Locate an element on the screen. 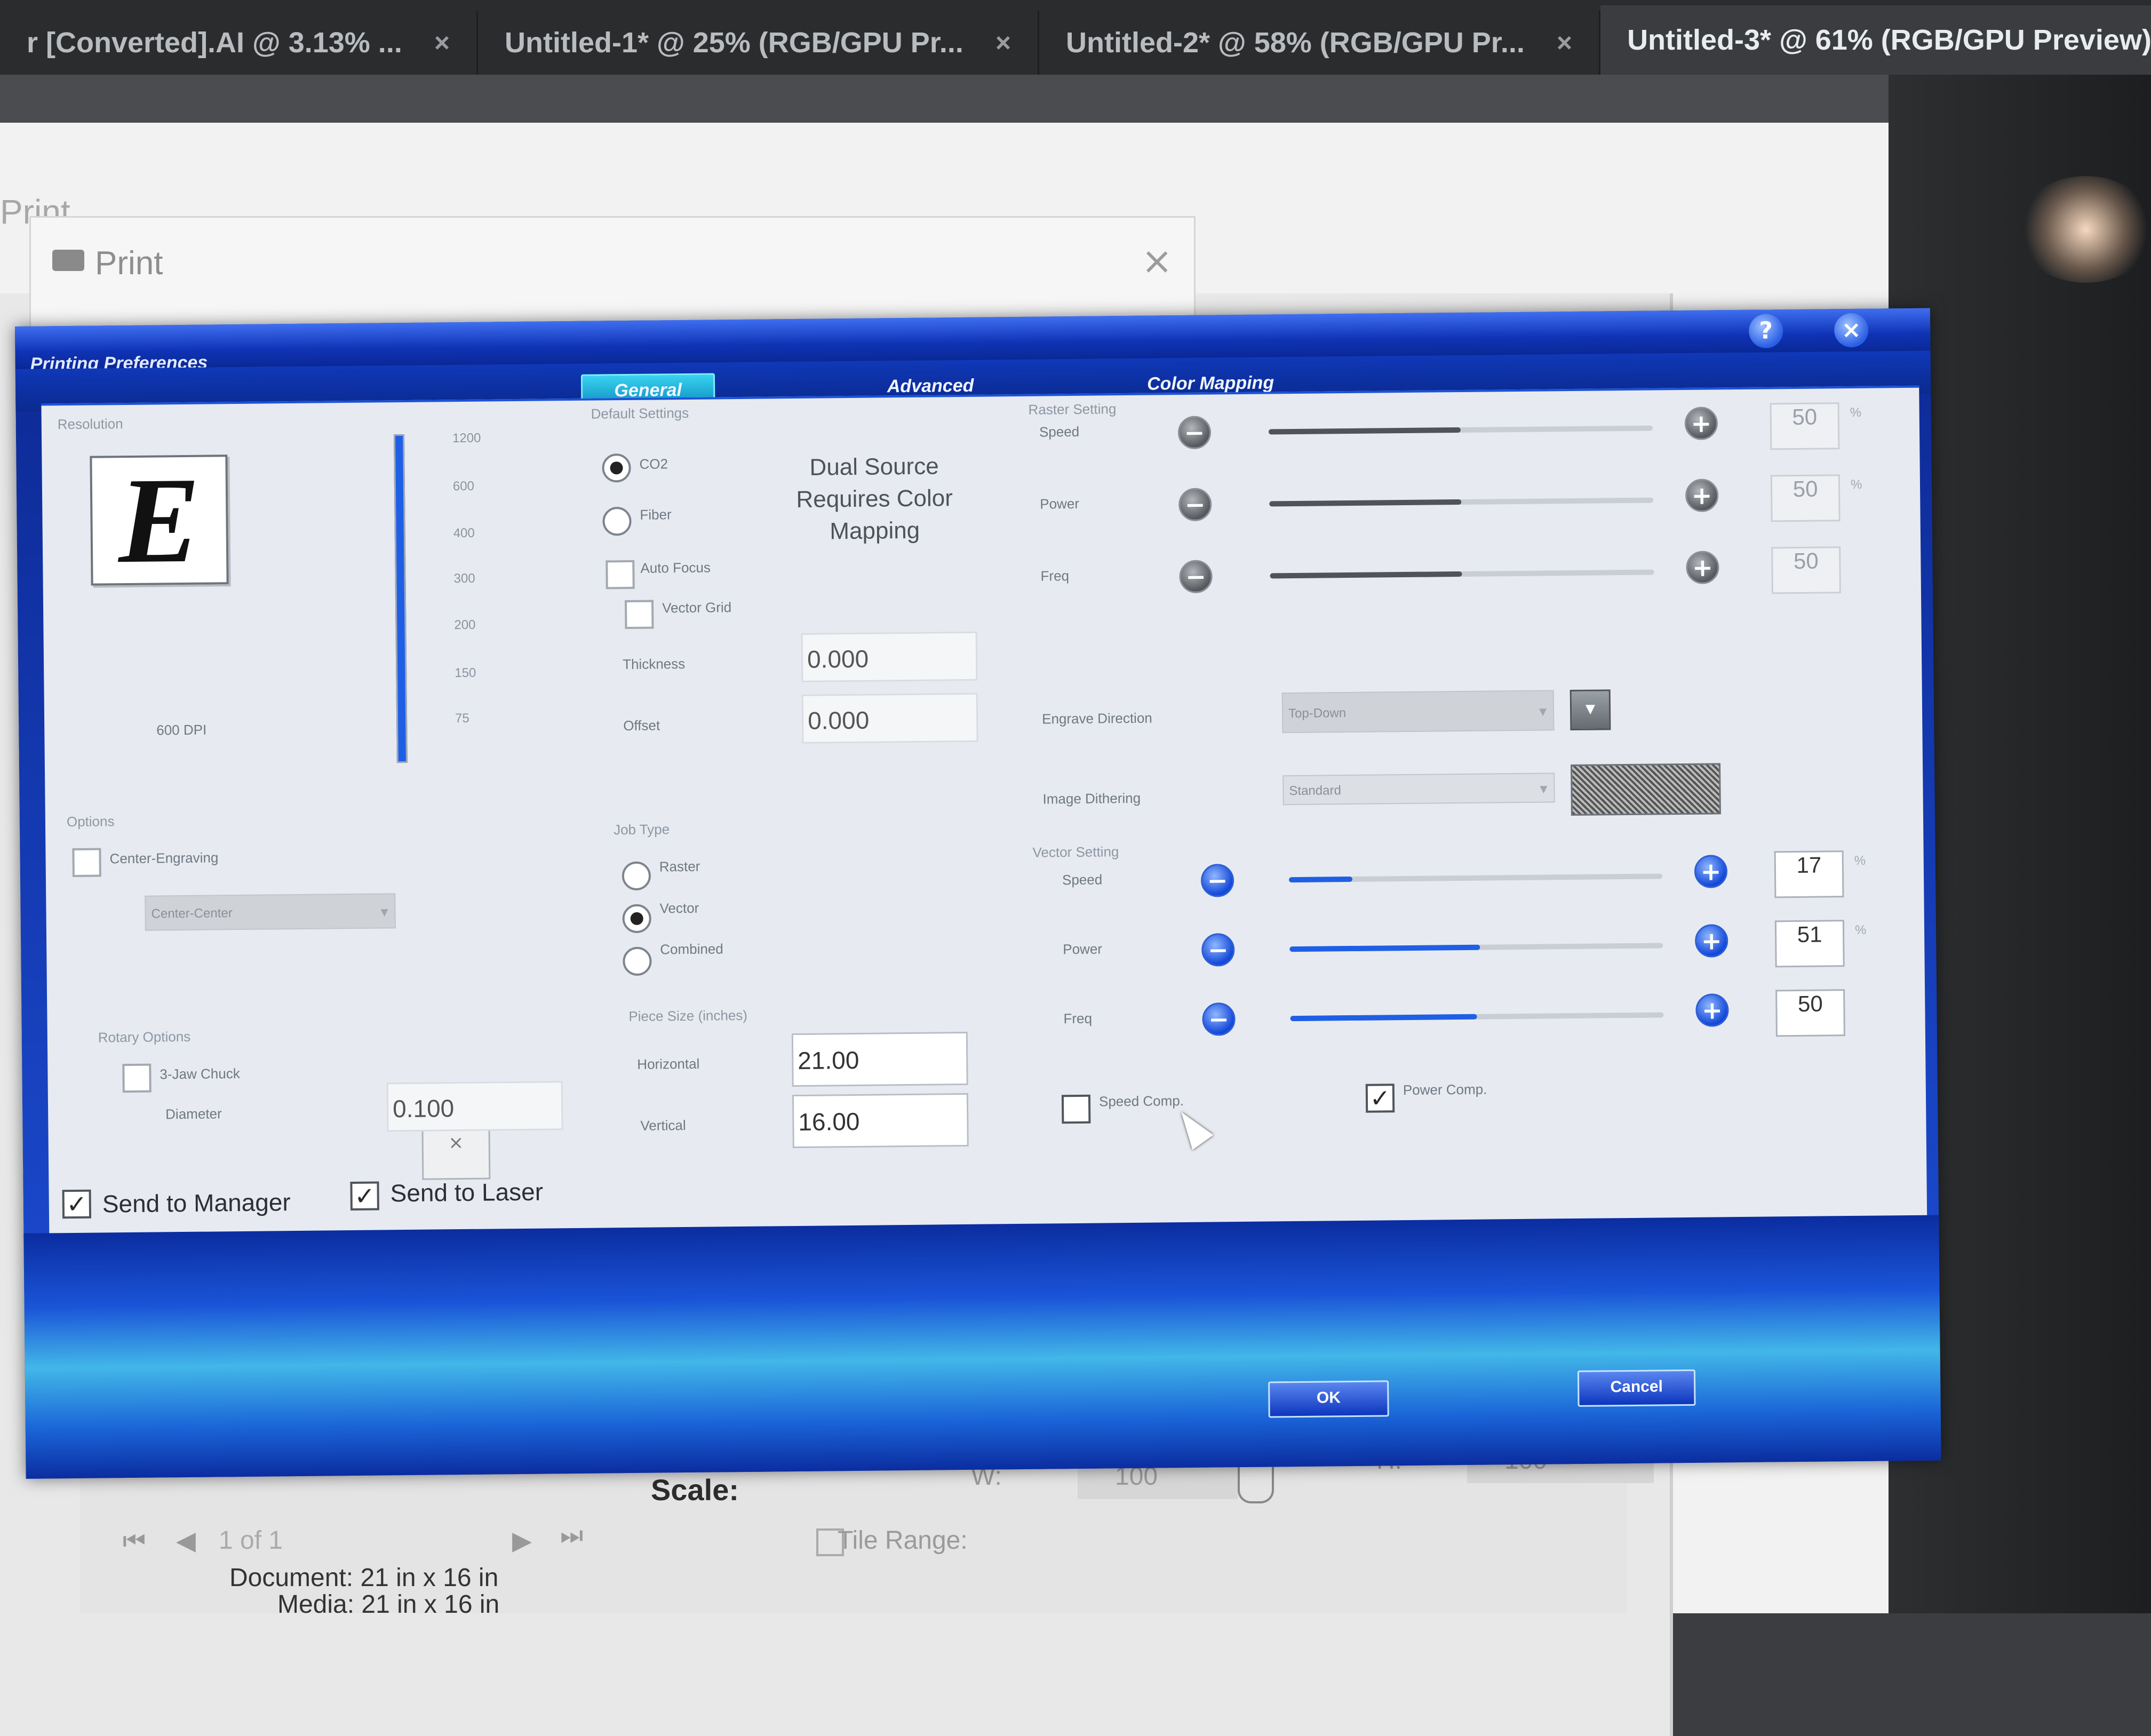 The height and width of the screenshot is (1736, 2151). auto-focus-label: Auto Focus is located at coordinates (676, 567).